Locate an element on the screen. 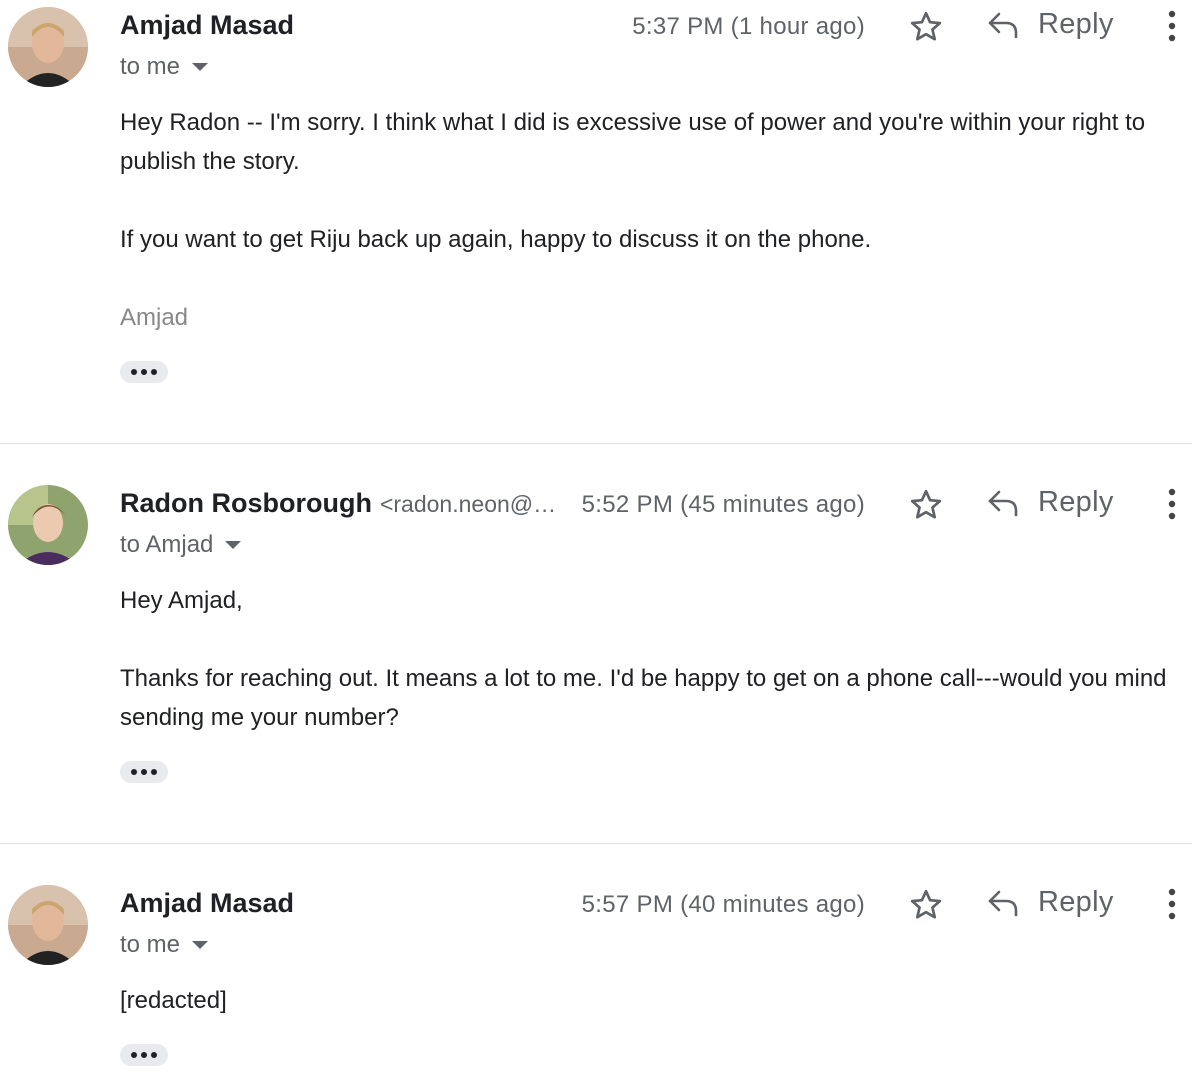 The height and width of the screenshot is (1085, 1200). signature: Amjad is located at coordinates (154, 317).